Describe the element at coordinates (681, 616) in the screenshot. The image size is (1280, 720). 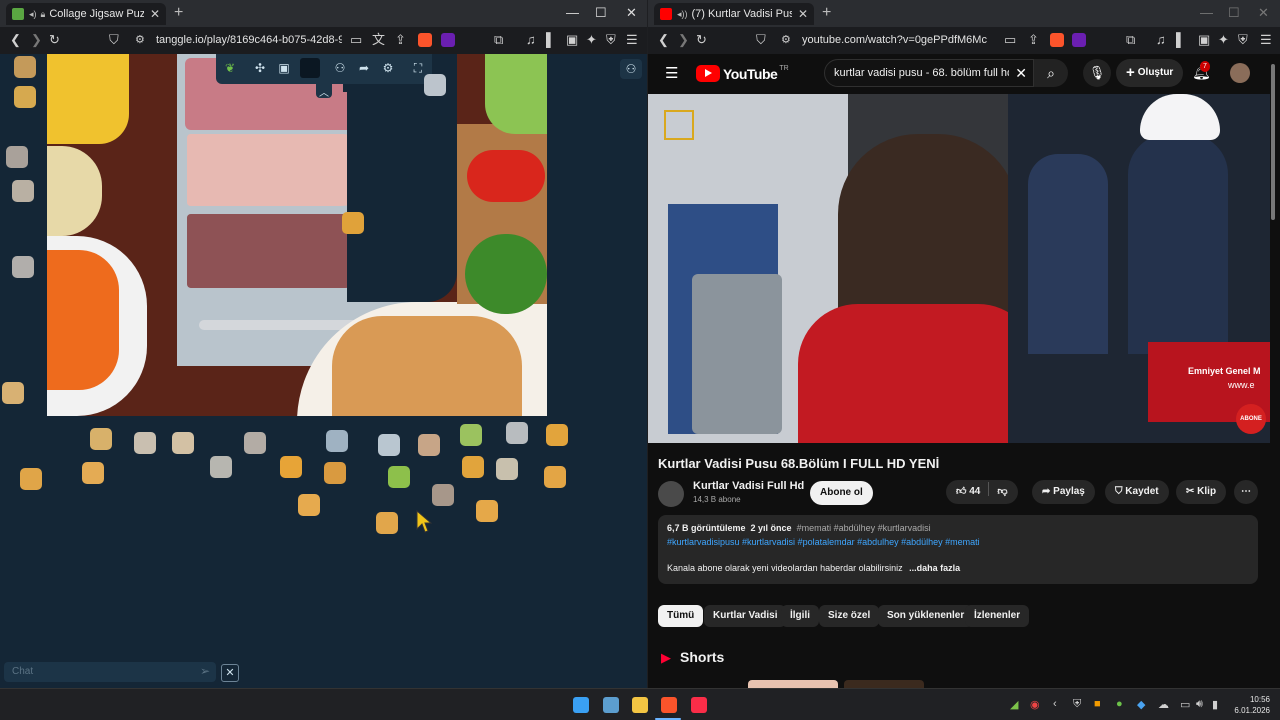
I see `filter-chip-all: Tümü` at that location.